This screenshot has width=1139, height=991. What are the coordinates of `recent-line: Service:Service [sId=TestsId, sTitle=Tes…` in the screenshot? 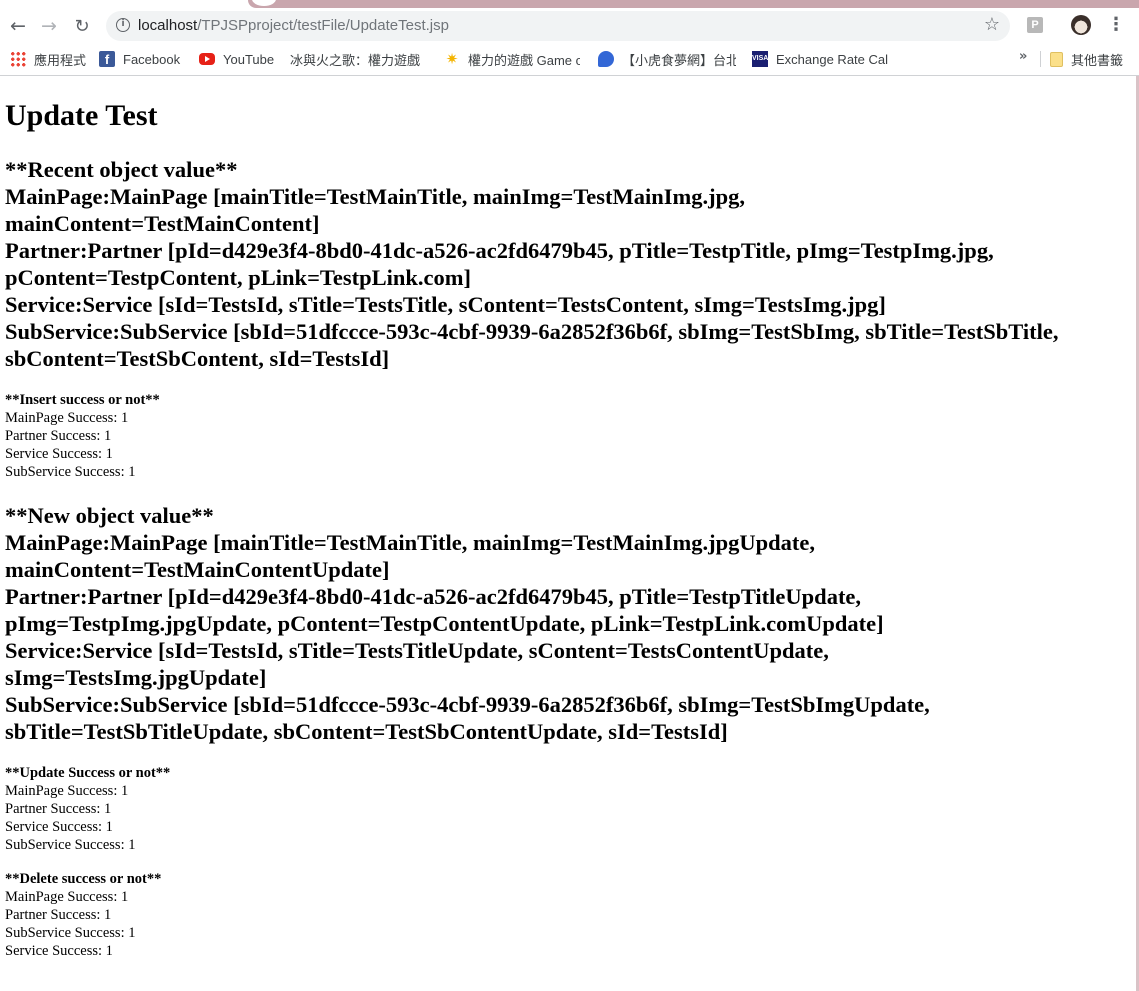 It's located at (445, 304).